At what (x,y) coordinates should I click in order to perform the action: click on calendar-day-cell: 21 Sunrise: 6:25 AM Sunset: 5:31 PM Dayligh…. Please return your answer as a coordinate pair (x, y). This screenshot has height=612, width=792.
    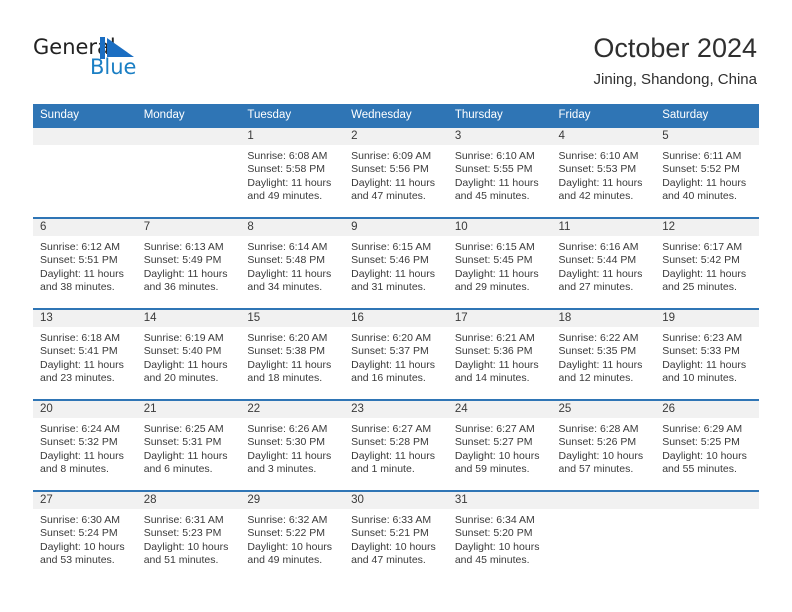
    Looking at the image, I should click on (188, 445).